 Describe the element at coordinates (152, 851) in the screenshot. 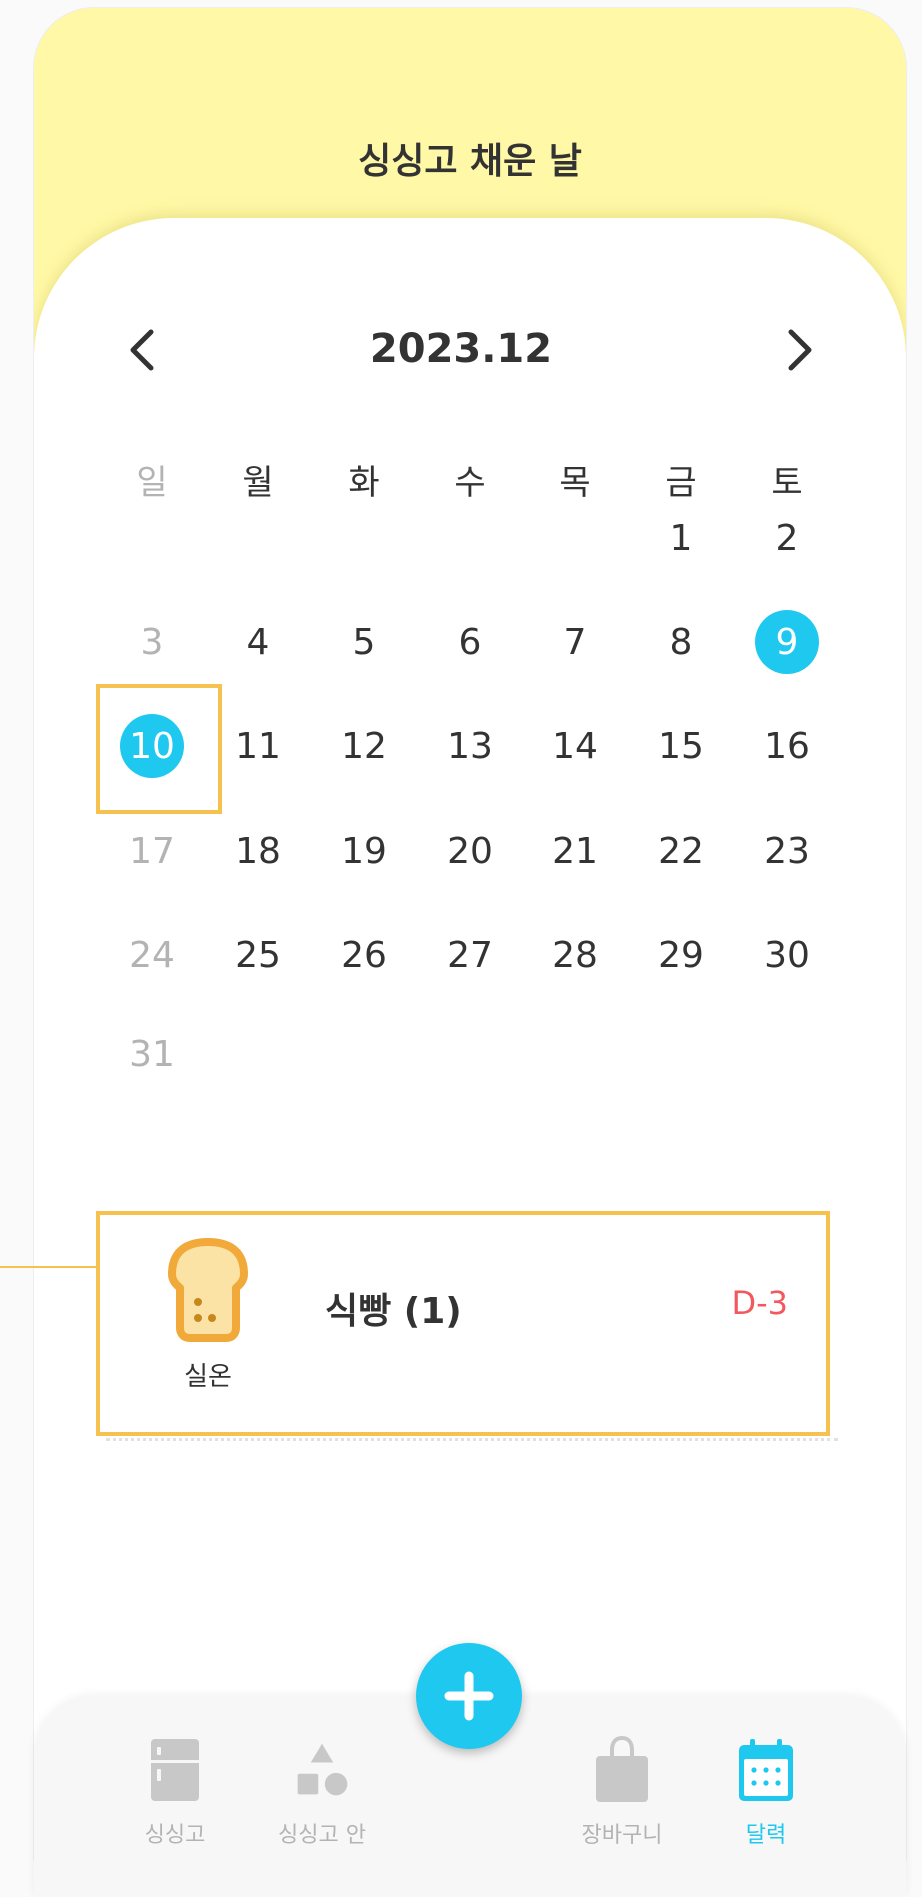

I see `calendar-day: 17` at that location.